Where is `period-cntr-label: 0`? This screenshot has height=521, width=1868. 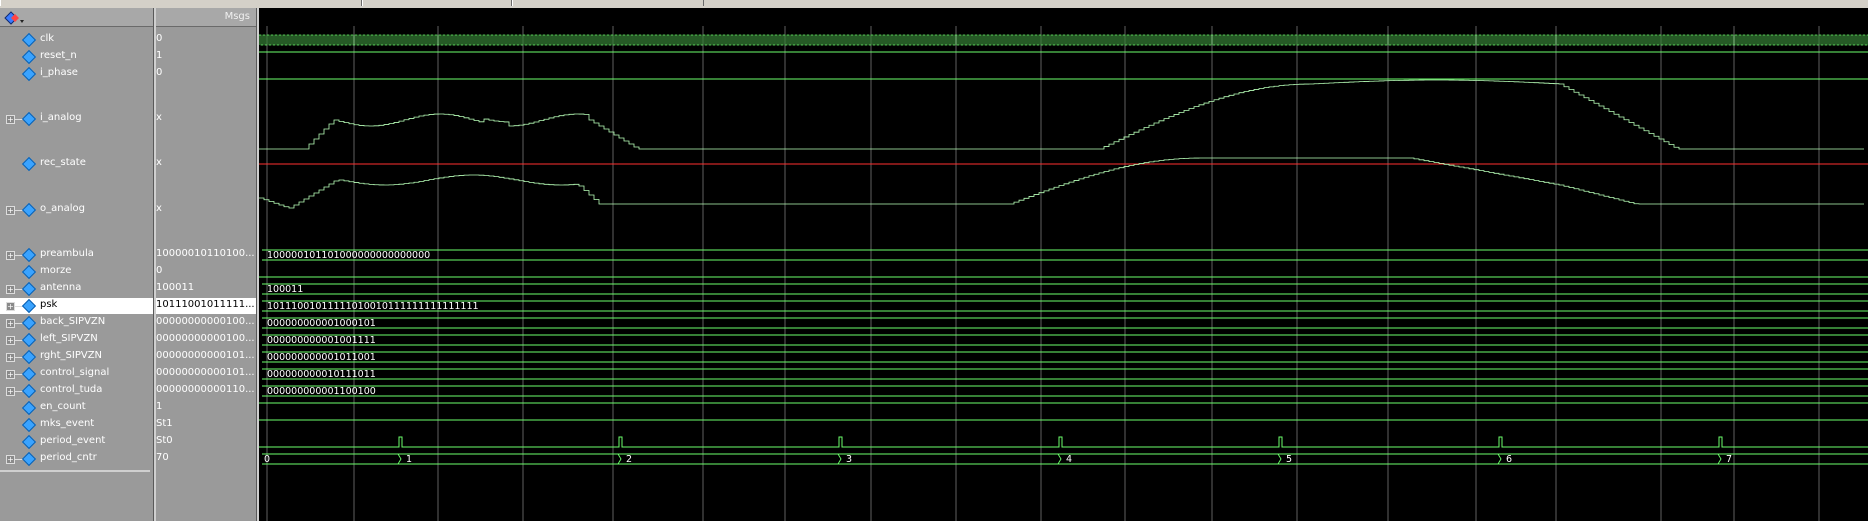 period-cntr-label: 0 is located at coordinates (267, 459).